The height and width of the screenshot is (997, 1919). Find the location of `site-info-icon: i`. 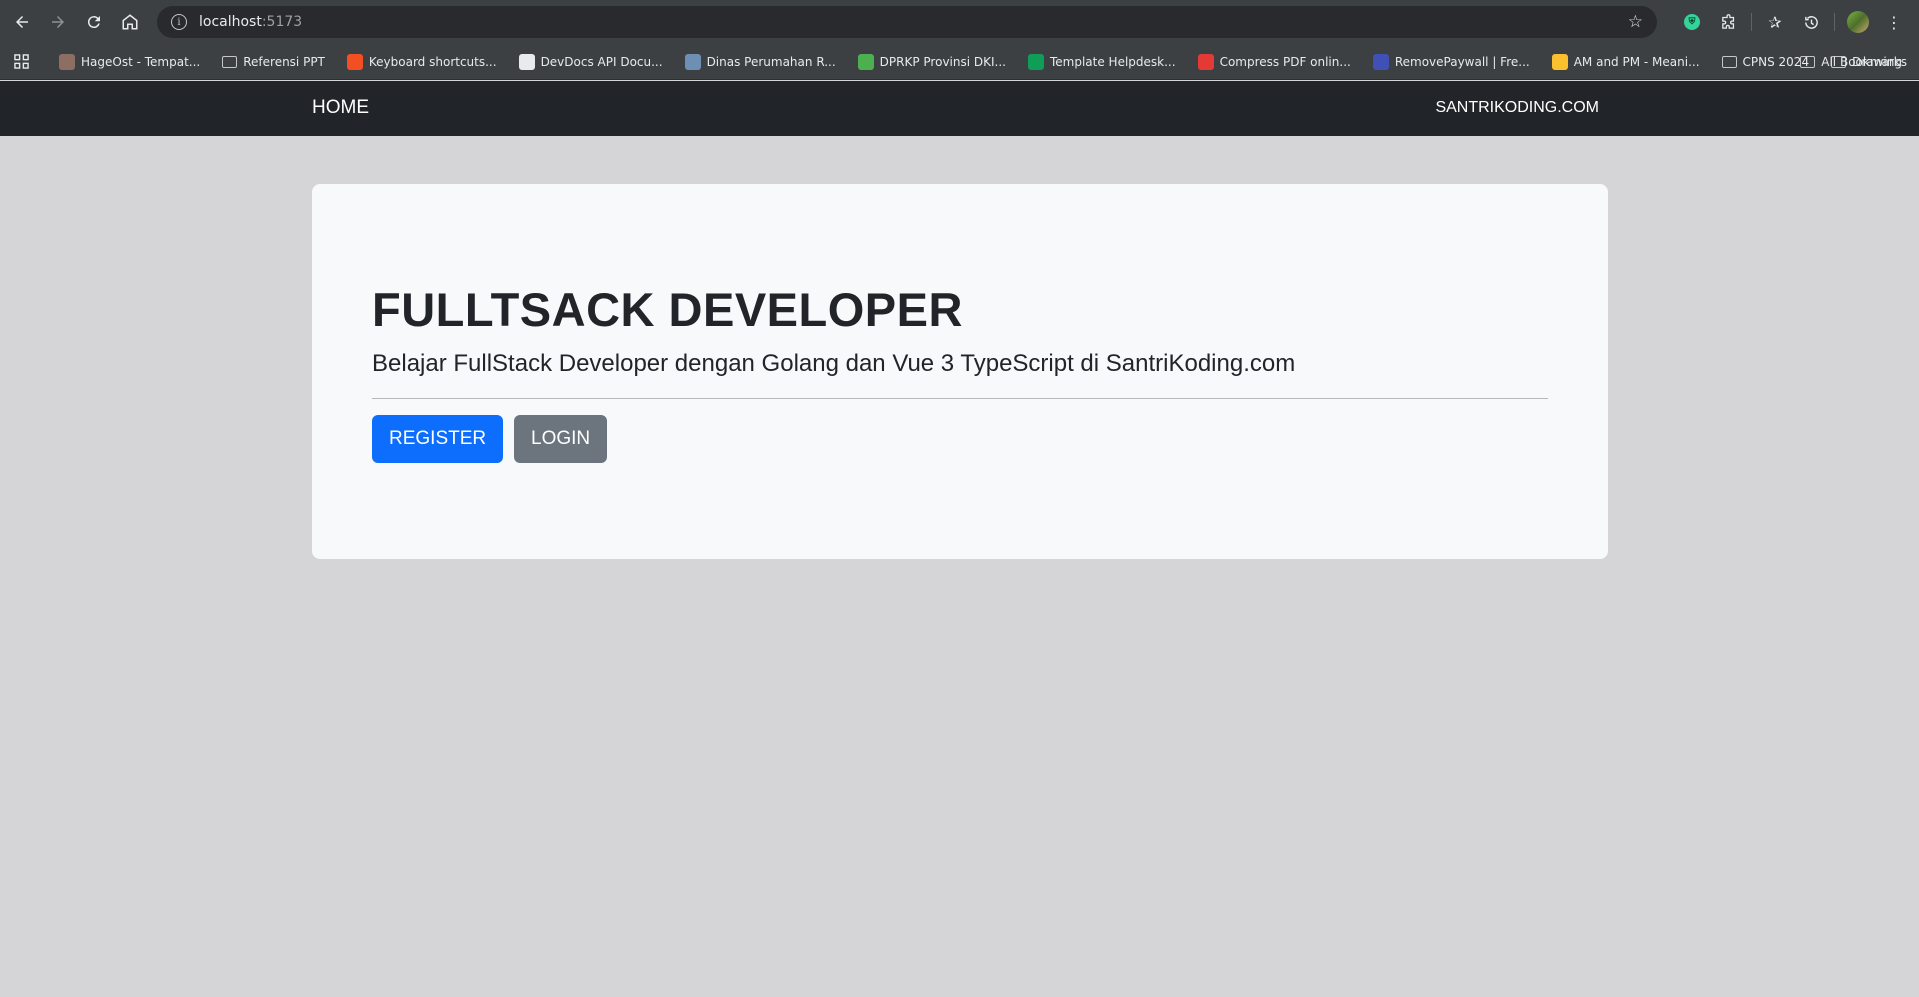

site-info-icon: i is located at coordinates (179, 22).